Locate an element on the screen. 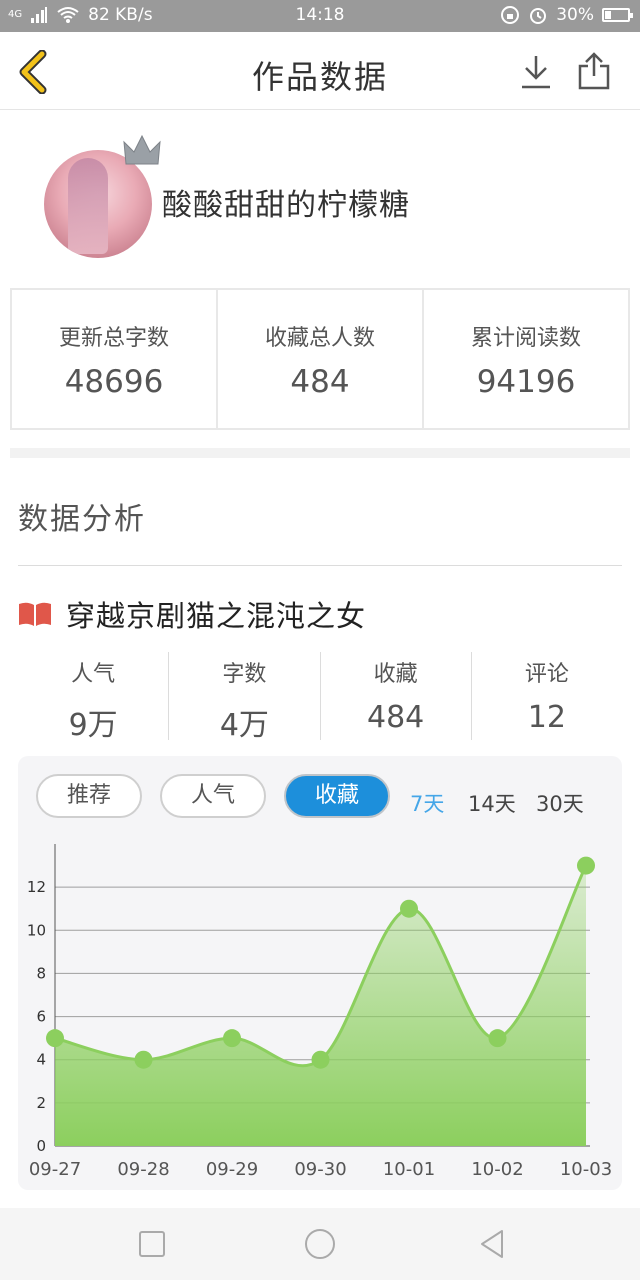 This screenshot has width=640, height=1280. battery-icon is located at coordinates (617, 15).